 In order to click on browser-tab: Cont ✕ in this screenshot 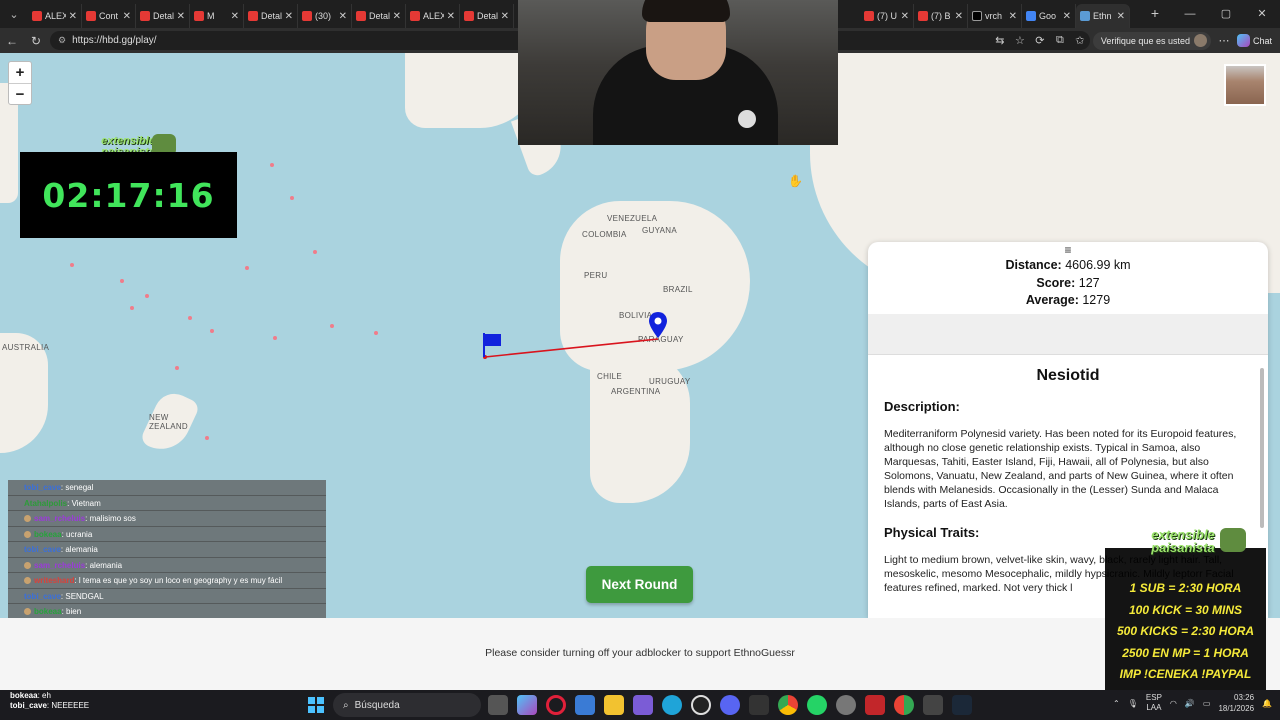, I will do `click(109, 16)`.